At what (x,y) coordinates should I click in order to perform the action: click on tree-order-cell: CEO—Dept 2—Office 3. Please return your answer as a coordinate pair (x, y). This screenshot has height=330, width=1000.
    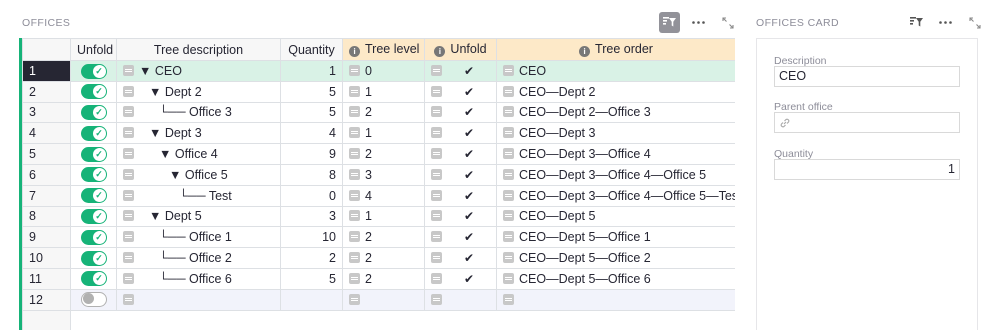
    Looking at the image, I should click on (615, 112).